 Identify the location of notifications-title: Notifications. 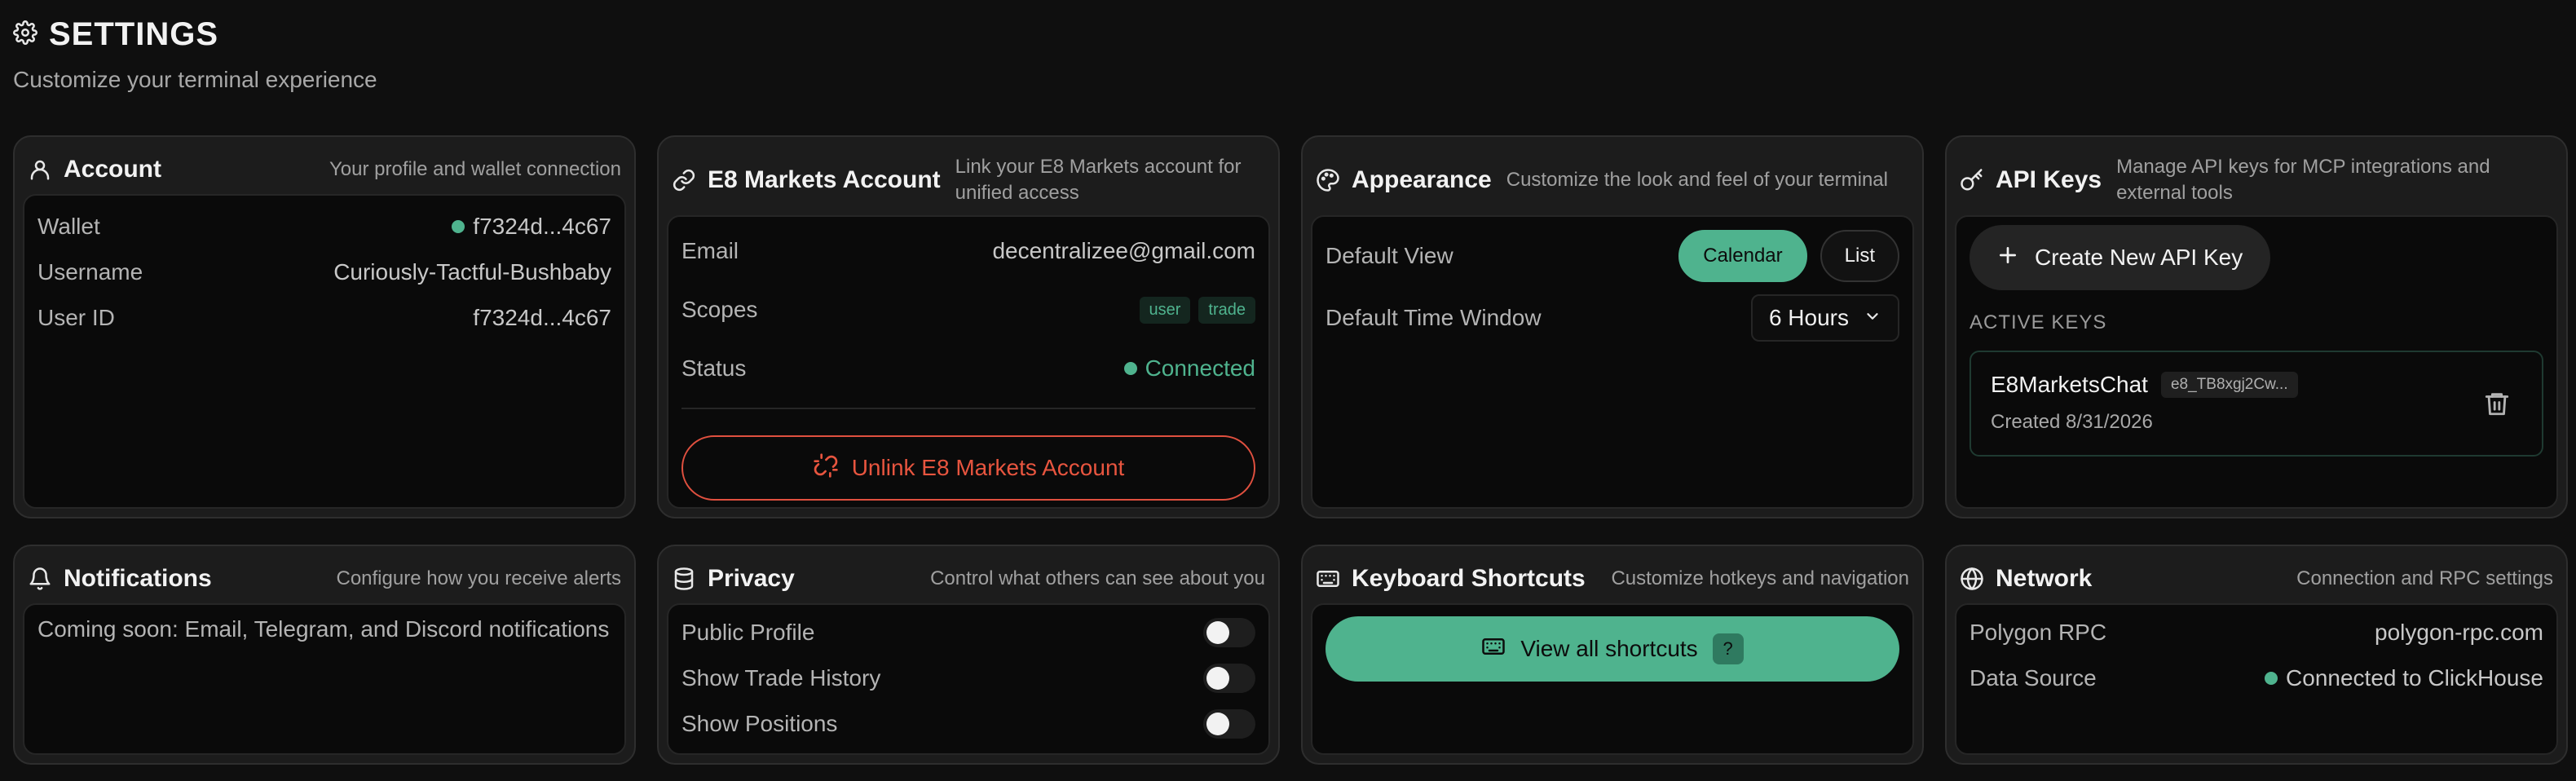
(138, 579).